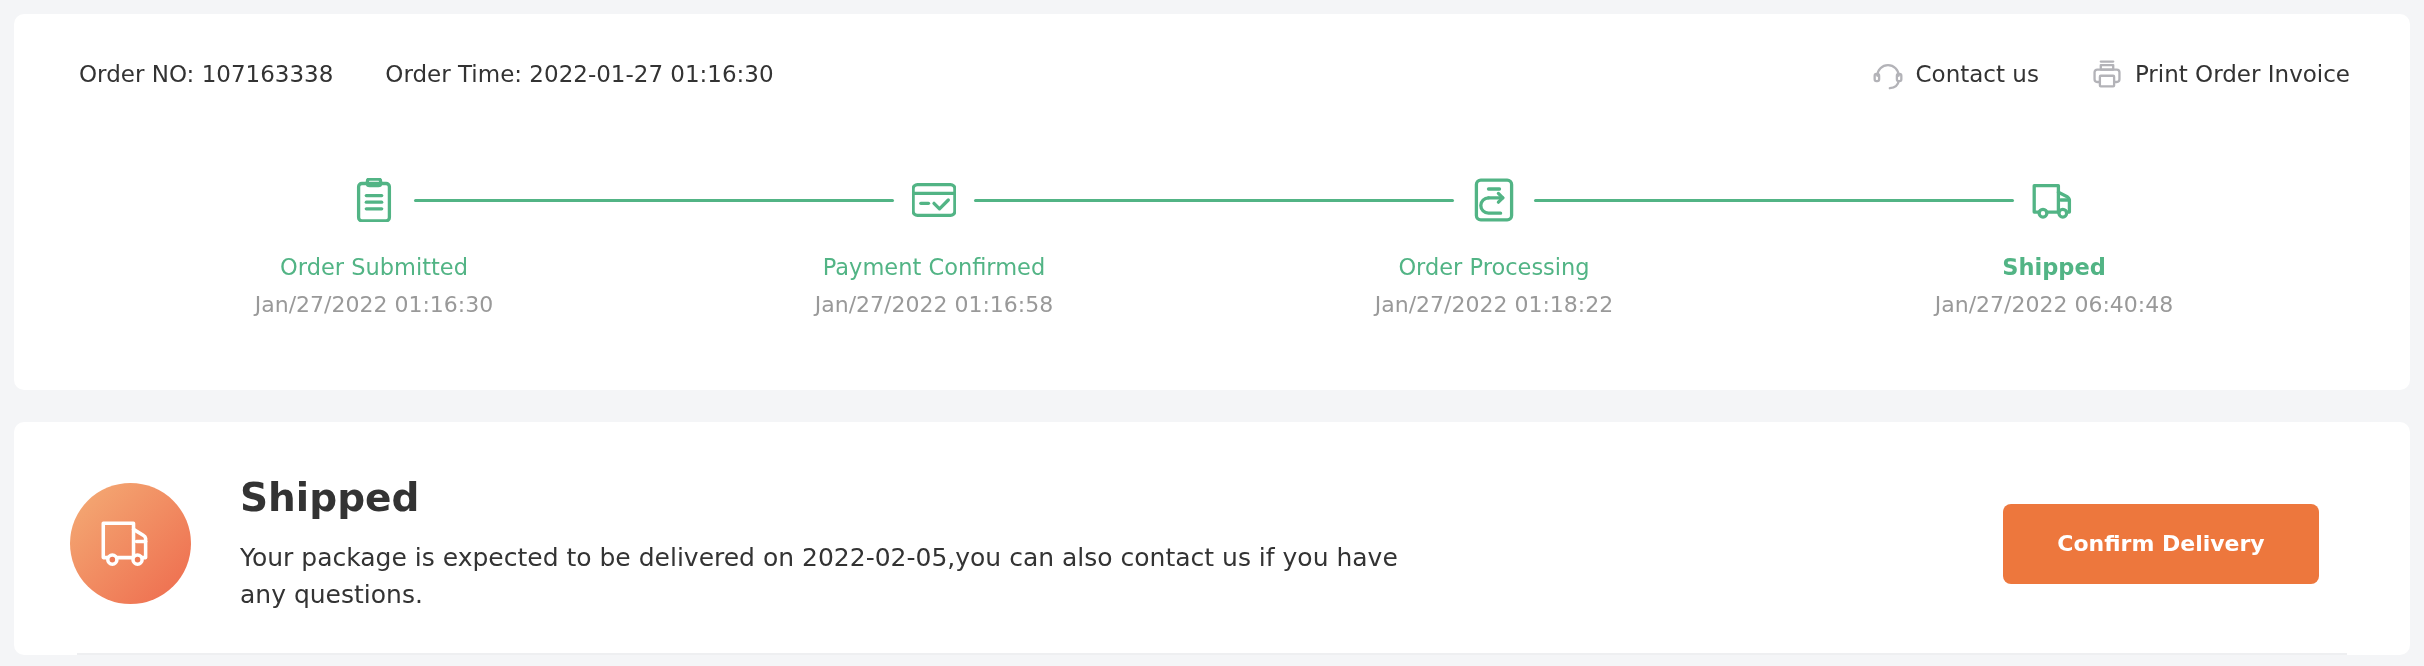 This screenshot has width=2424, height=666. Describe the element at coordinates (934, 305) in the screenshot. I see `step-time: Jan/27/2022 01:16:58` at that location.